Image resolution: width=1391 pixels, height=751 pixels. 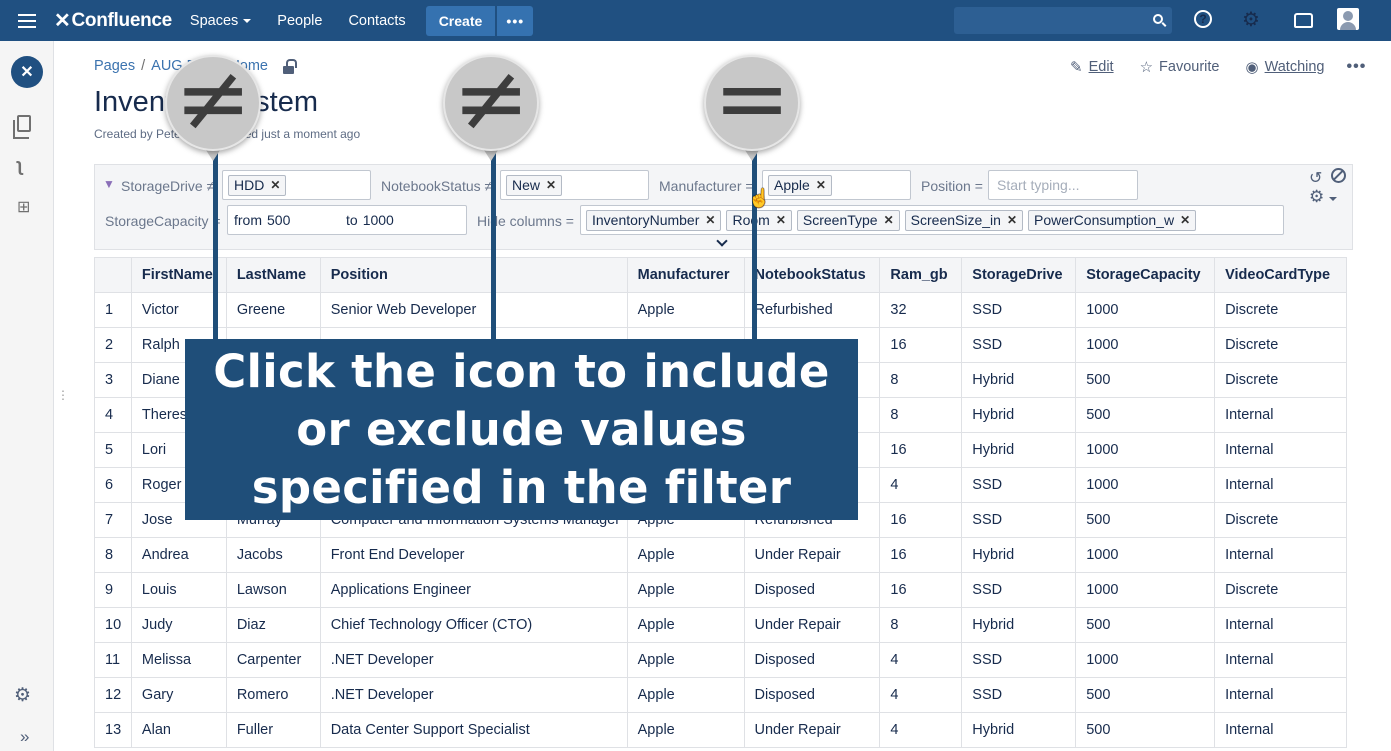 What do you see at coordinates (515, 20) in the screenshot?
I see `create-more-button: •••` at bounding box center [515, 20].